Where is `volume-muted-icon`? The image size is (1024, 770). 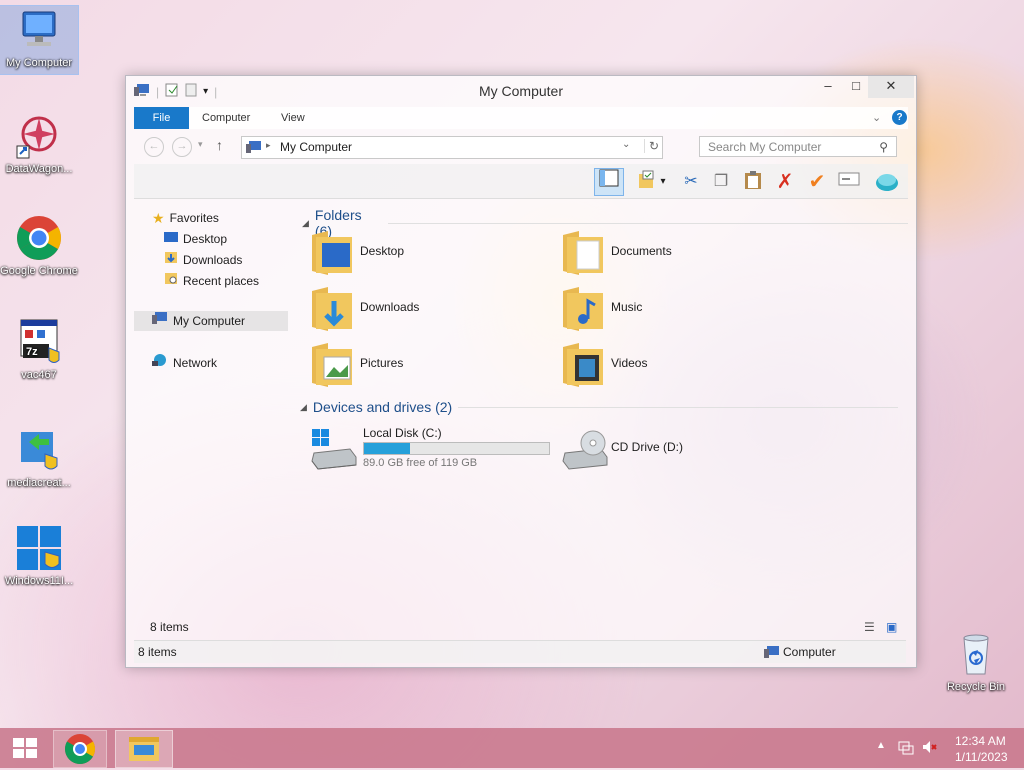
volume-muted-icon is located at coordinates (930, 748).